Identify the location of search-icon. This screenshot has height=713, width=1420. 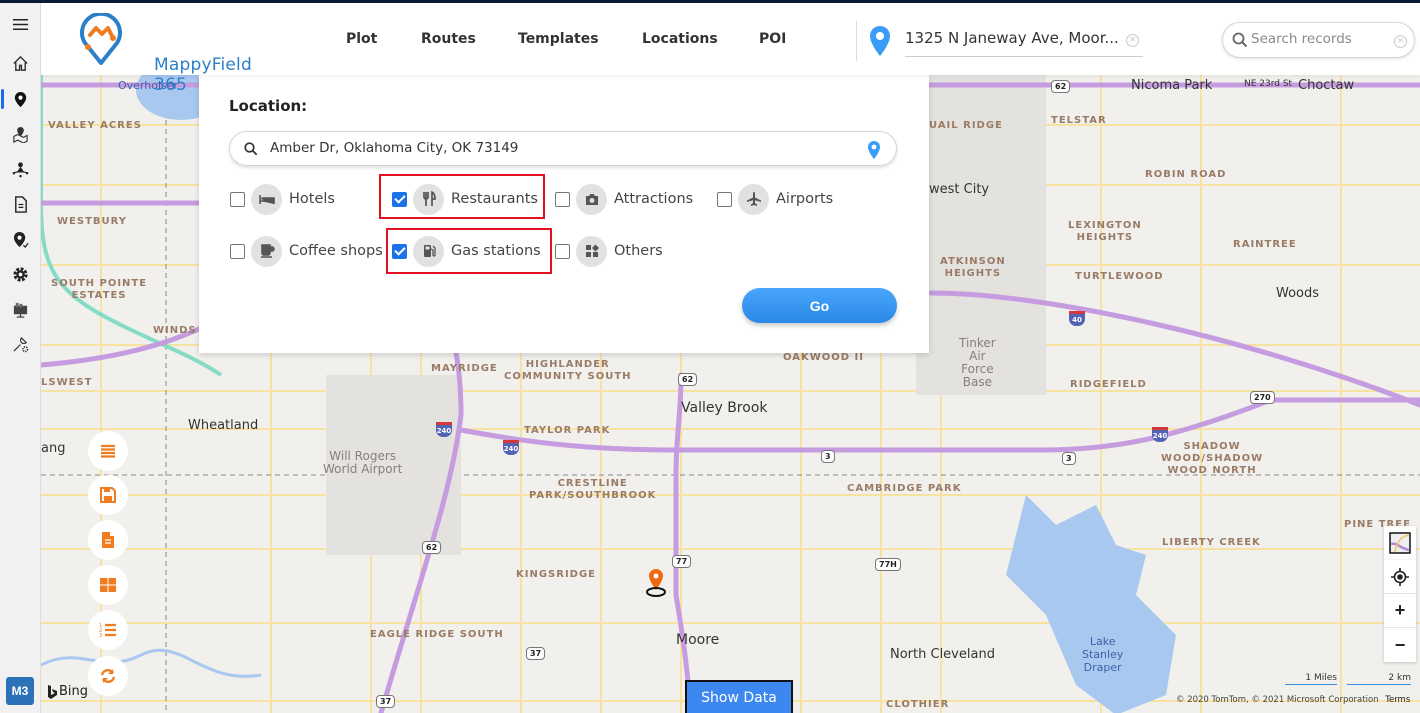
(1240, 40).